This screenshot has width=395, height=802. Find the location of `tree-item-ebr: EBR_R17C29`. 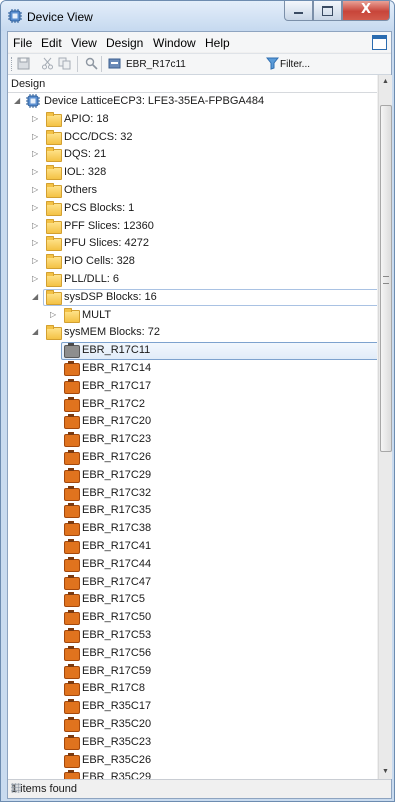

tree-item-ebr: EBR_R17C29 is located at coordinates (192, 475).